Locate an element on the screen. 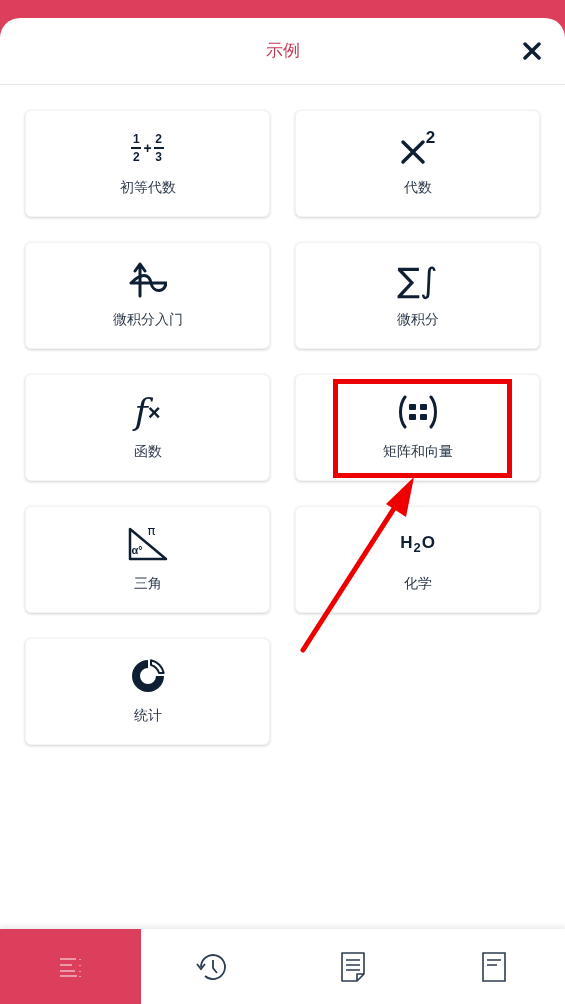 The image size is (565, 1004). topic-card: 微积分入门 is located at coordinates (147, 295).